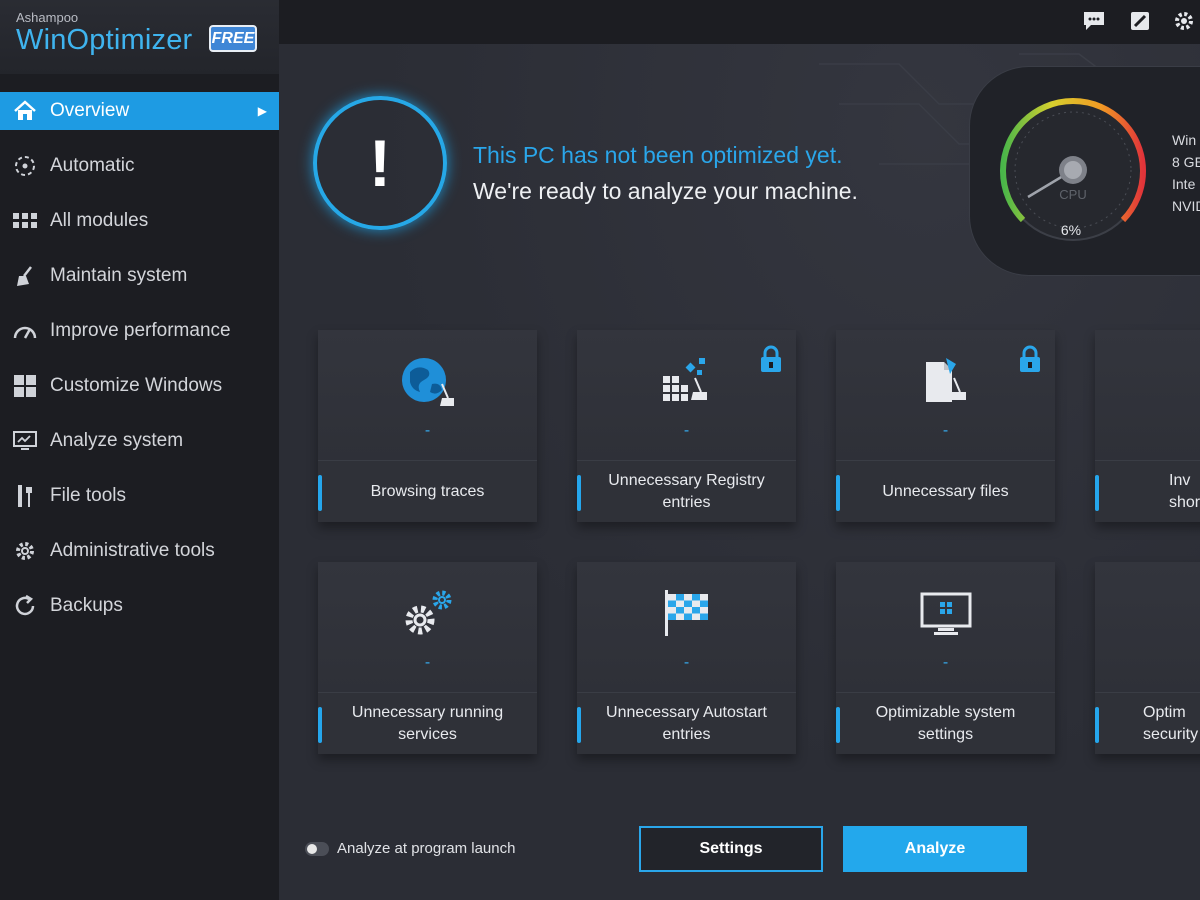 Image resolution: width=1200 pixels, height=900 pixels. Describe the element at coordinates (731, 849) in the screenshot. I see `settings-button: Settings` at that location.